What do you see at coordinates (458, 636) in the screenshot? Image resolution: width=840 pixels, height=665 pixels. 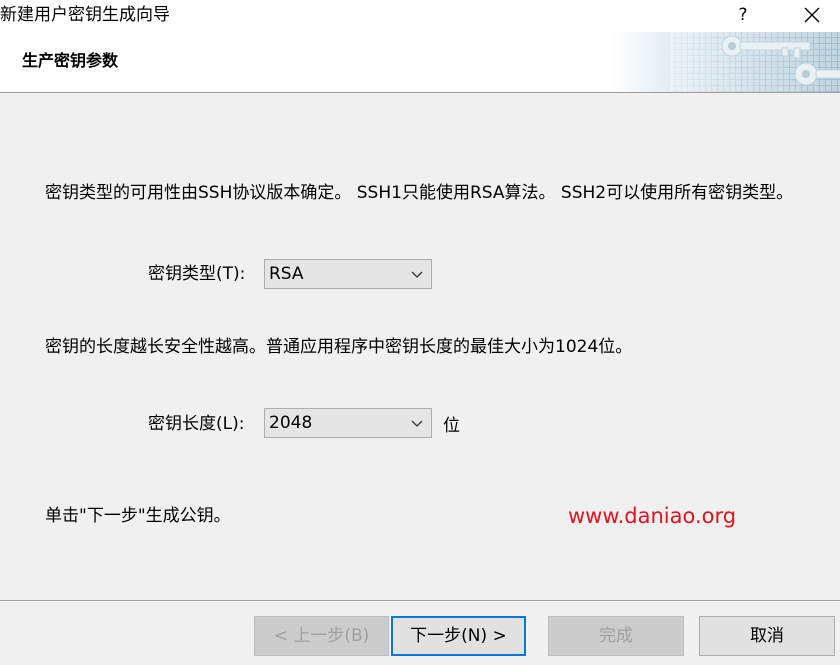 I see `next-button: 下一步(N) >` at bounding box center [458, 636].